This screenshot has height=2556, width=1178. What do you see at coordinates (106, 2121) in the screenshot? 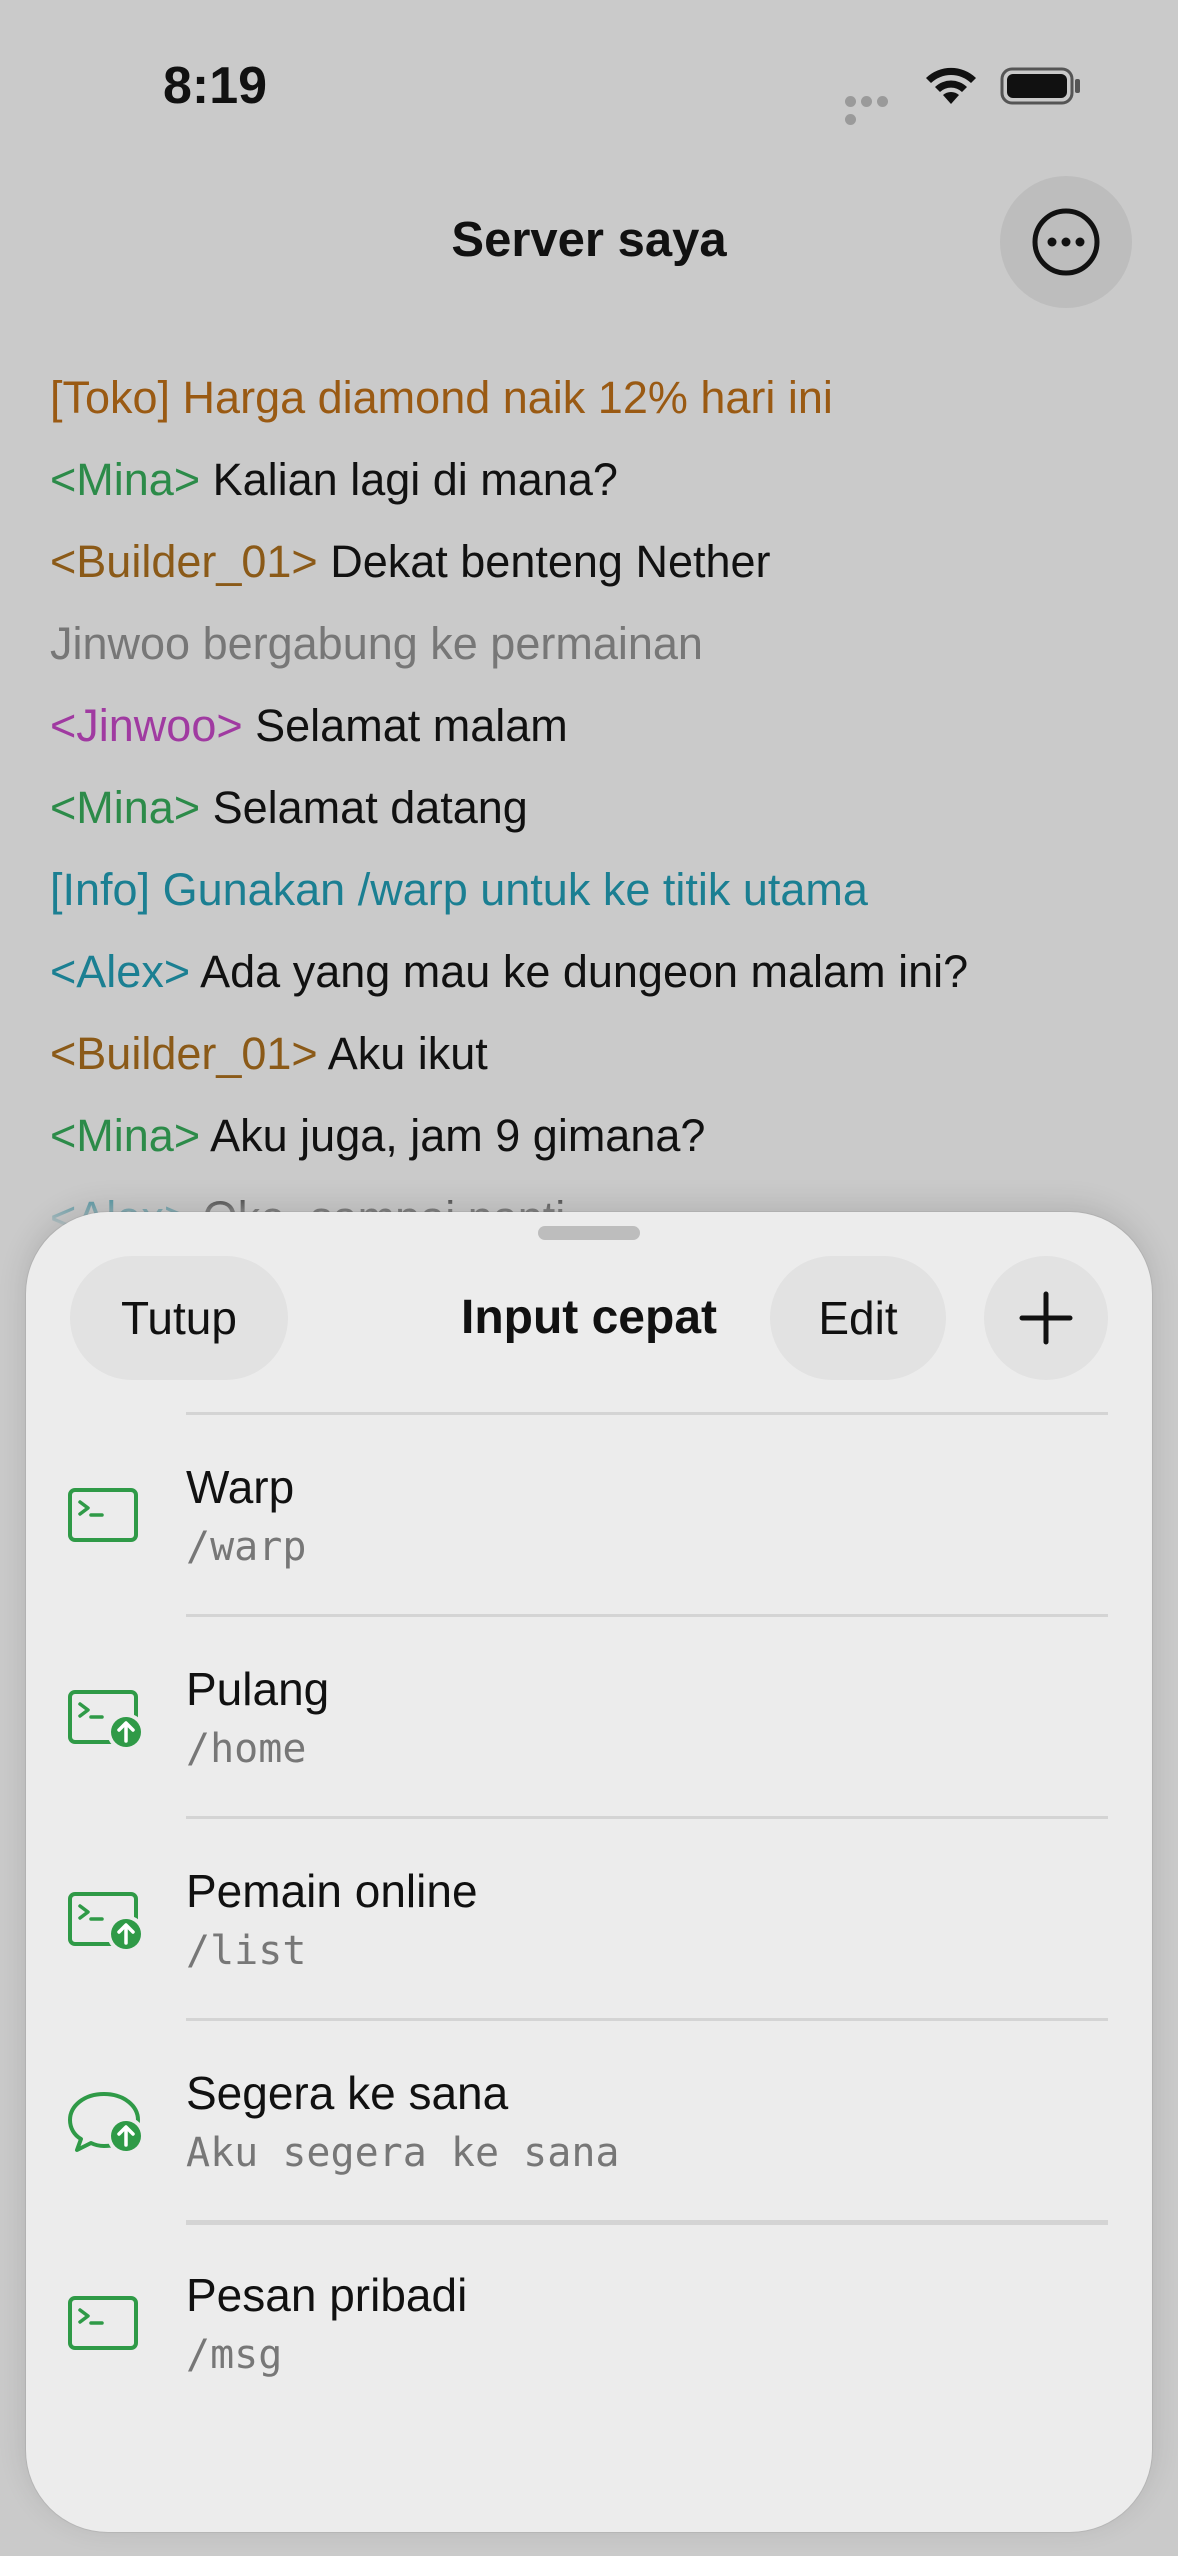
I see `chat-bubble-send-icon` at bounding box center [106, 2121].